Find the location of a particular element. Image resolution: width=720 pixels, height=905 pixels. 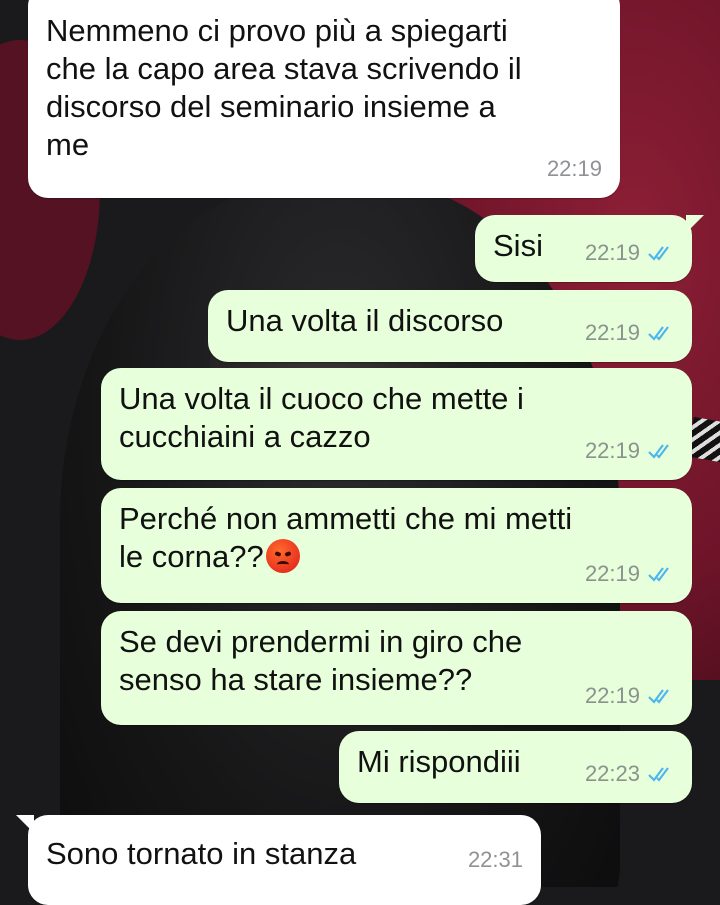

message-time: 22:23 is located at coordinates (612, 773).